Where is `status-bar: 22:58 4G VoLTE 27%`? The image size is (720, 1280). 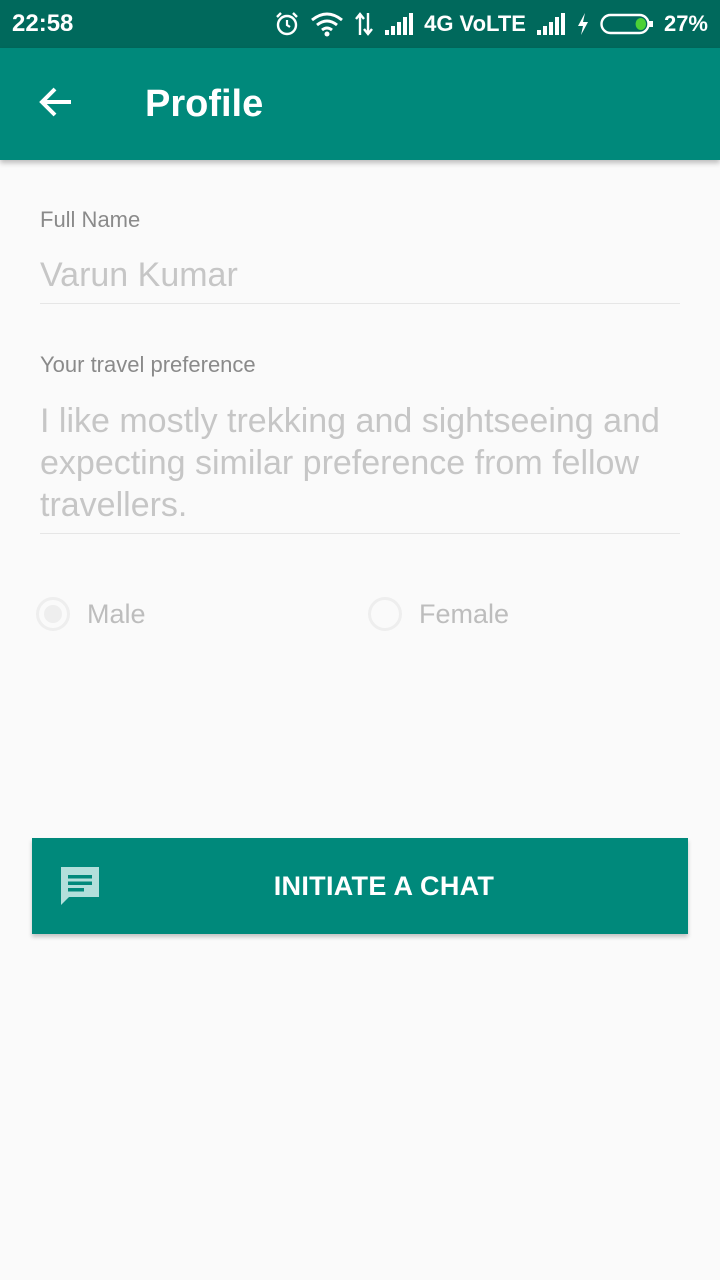 status-bar: 22:58 4G VoLTE 27% is located at coordinates (360, 24).